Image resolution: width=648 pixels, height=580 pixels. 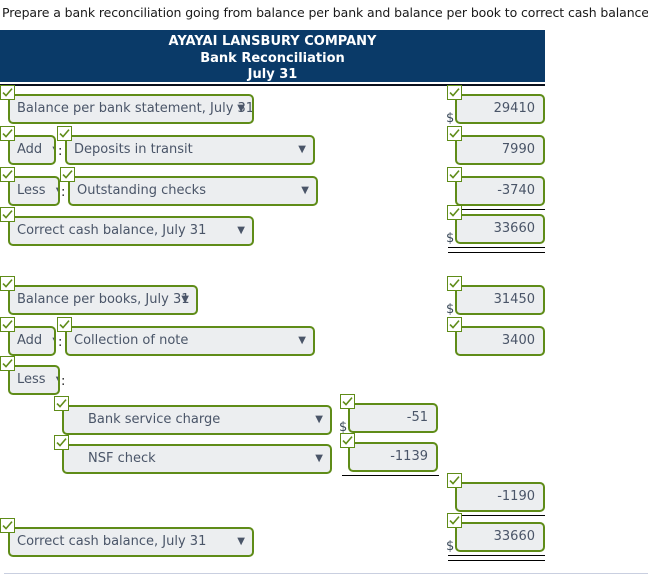 I want to click on bank-subtotal-rule, so click(x=496, y=209).